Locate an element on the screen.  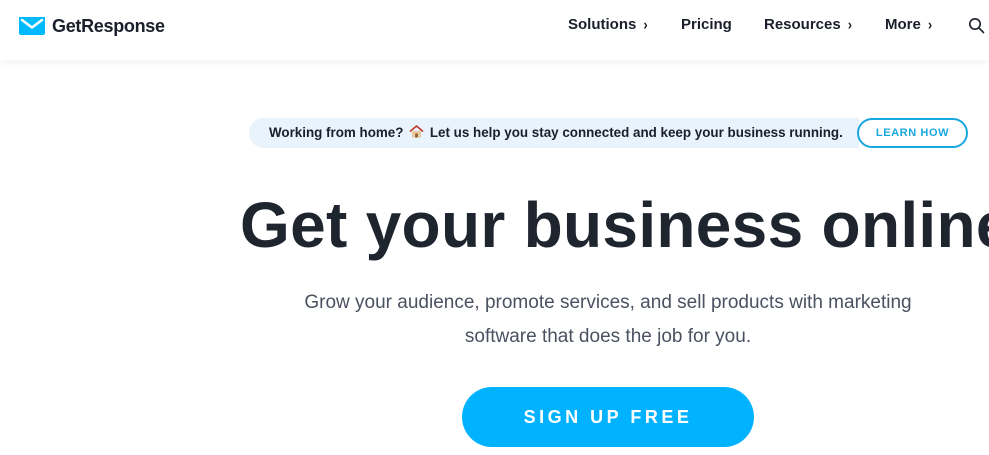
nav-resources: Resources › is located at coordinates (808, 24).